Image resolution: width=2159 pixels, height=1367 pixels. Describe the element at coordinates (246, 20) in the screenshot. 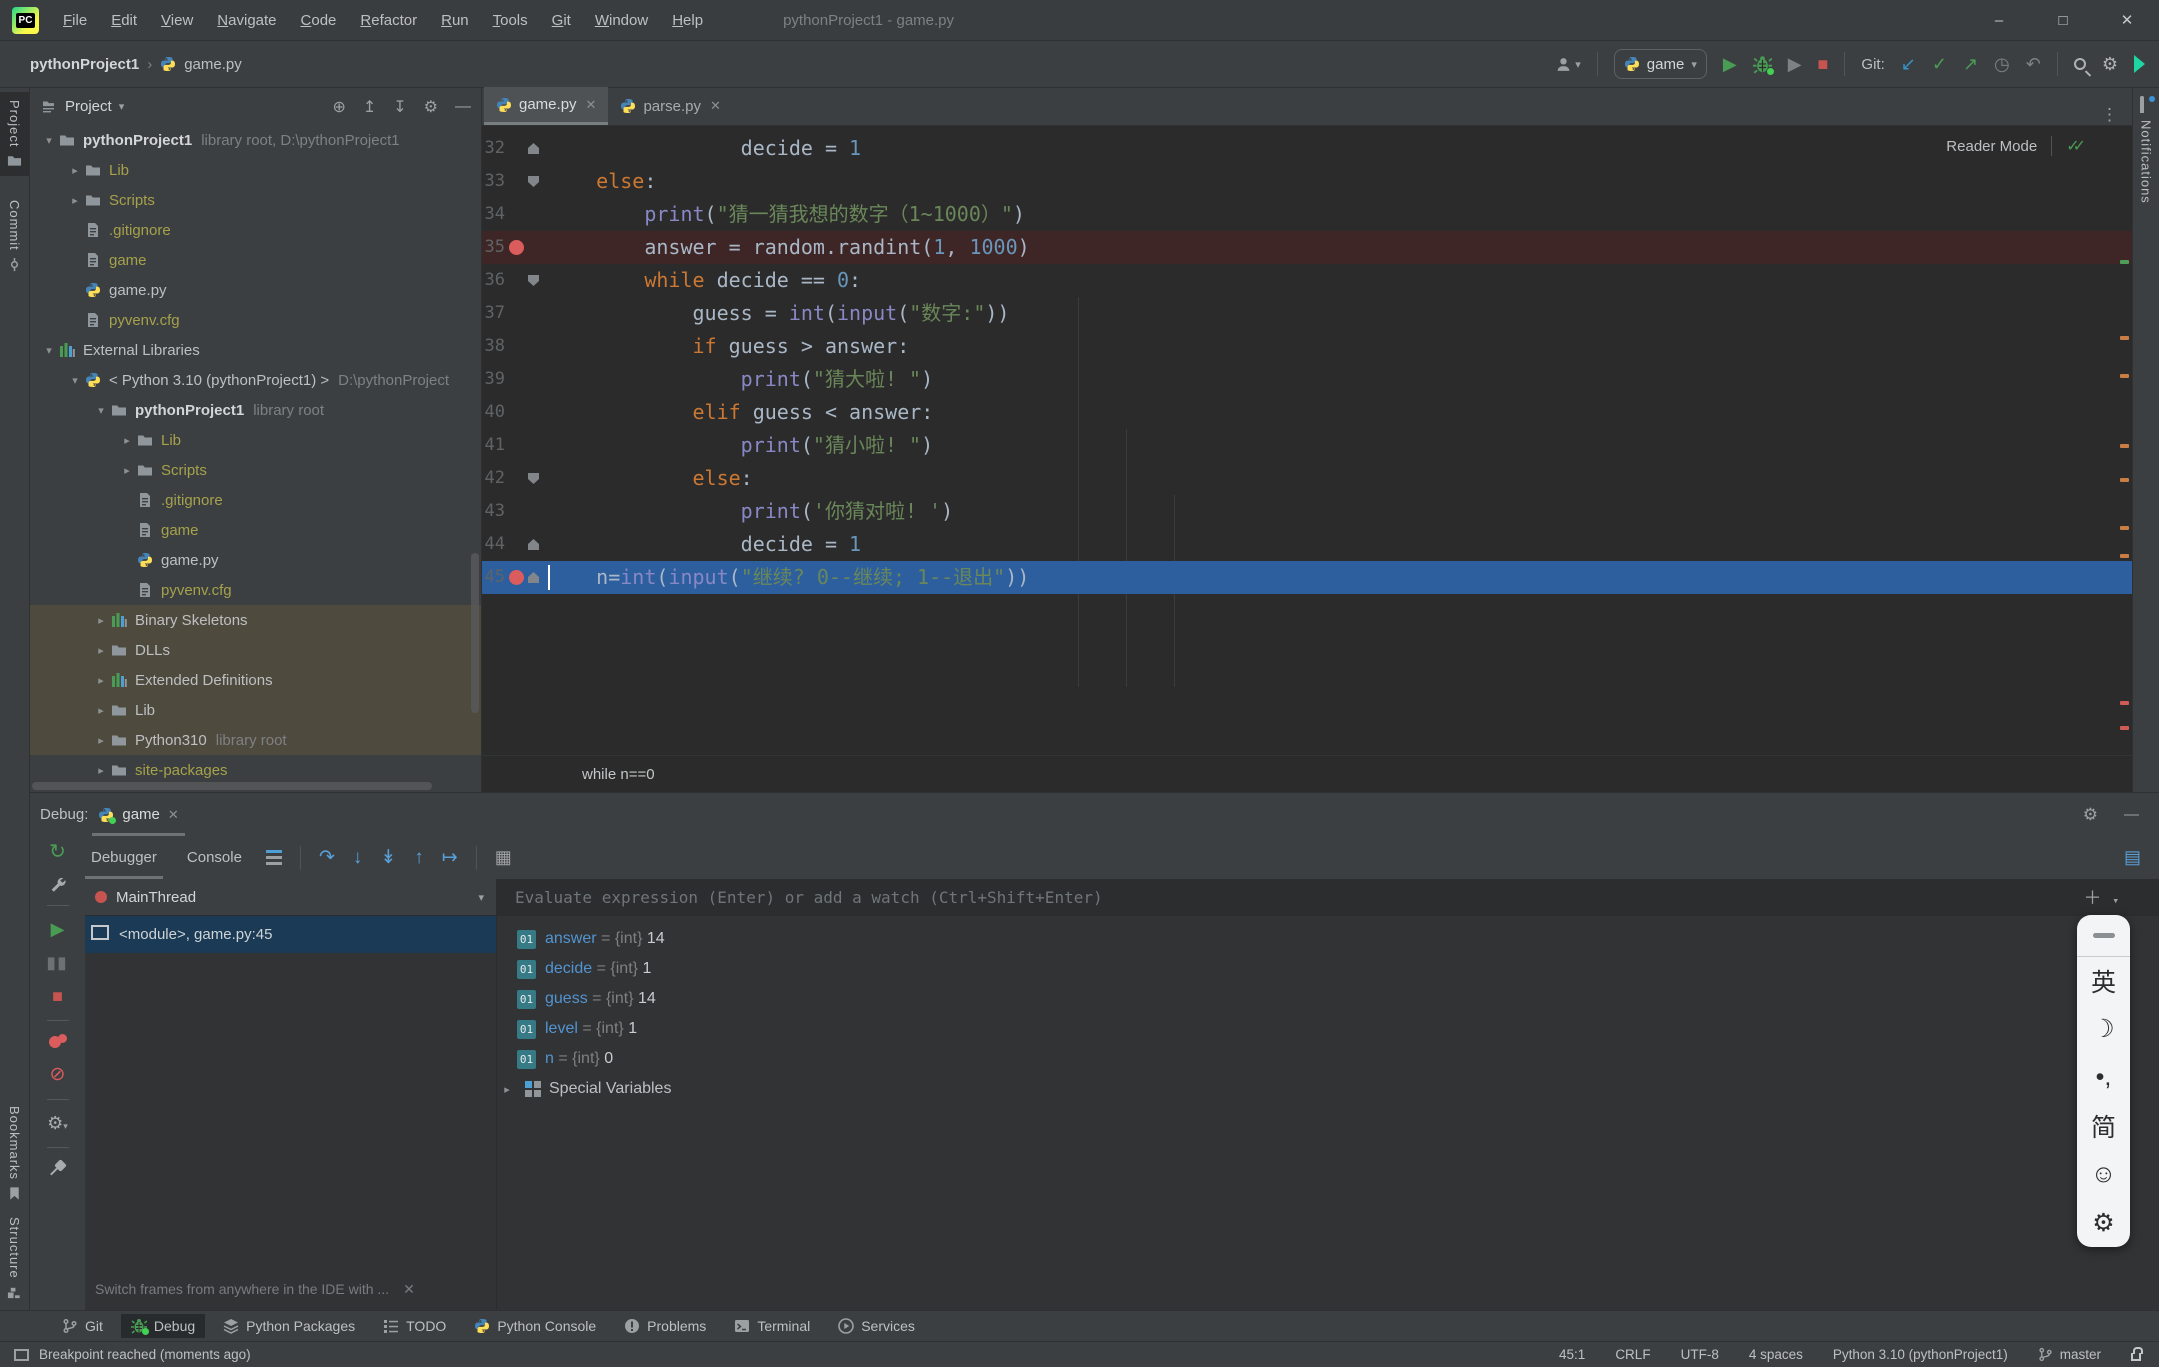

I see `menu-navigate: Navigate` at that location.